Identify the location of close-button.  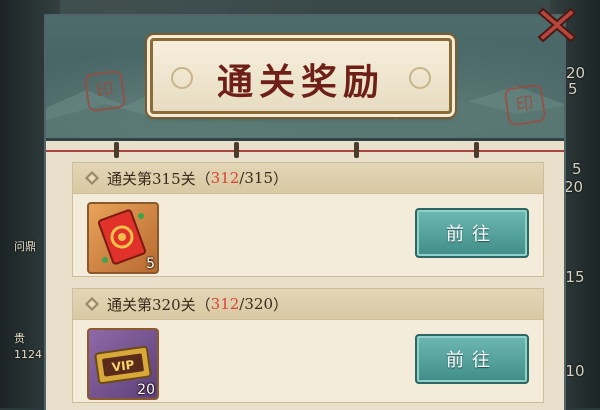
(557, 25).